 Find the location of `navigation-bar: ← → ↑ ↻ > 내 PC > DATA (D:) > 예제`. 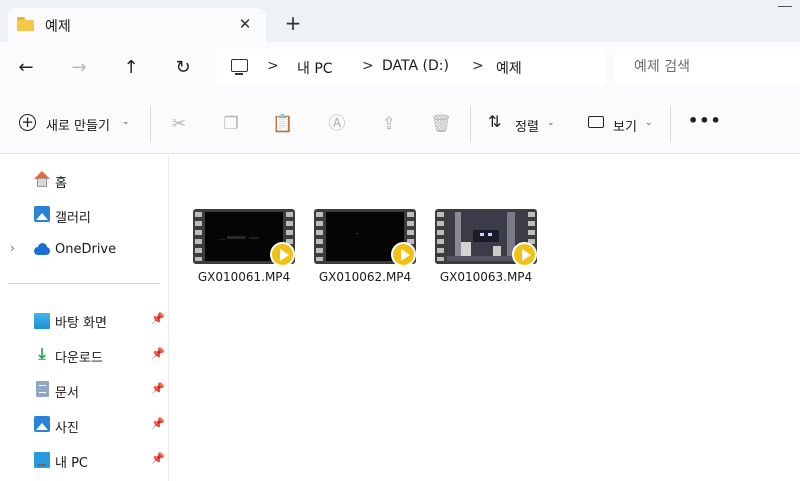

navigation-bar: ← → ↑ ↻ > 내 PC > DATA (D:) > 예제 is located at coordinates (400, 68).